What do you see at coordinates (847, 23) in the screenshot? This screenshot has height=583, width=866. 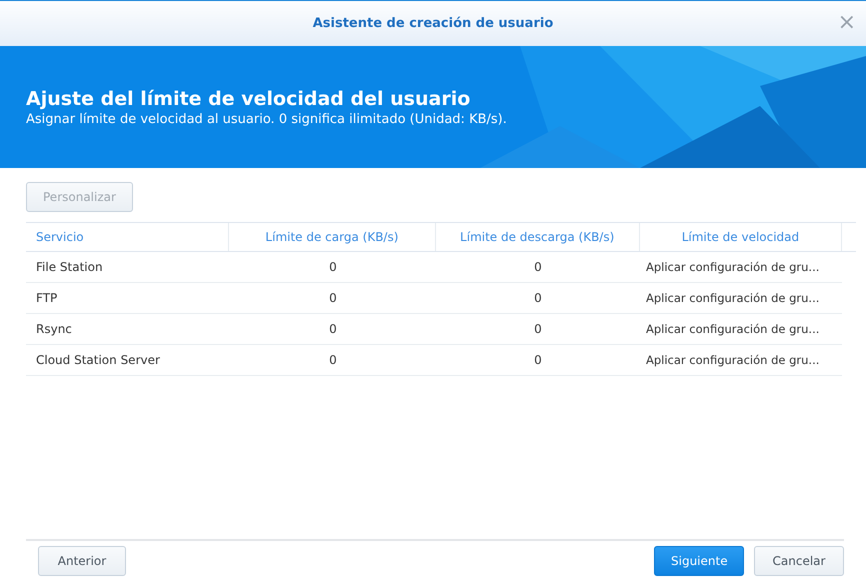 I see `close-button: ×` at bounding box center [847, 23].